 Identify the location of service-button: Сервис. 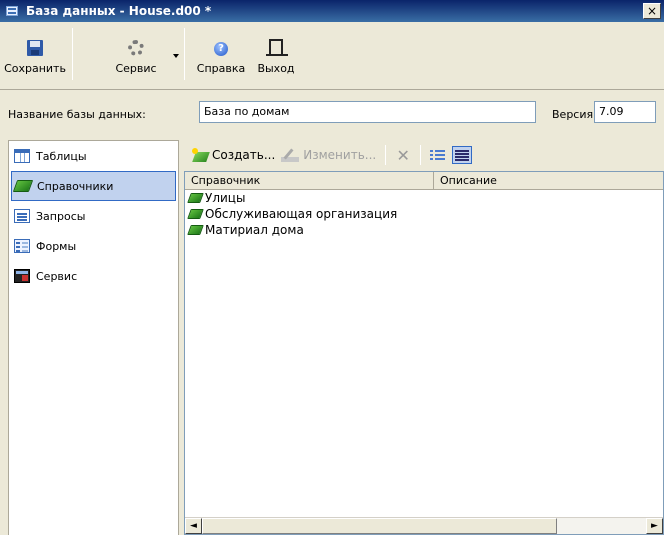
(136, 54).